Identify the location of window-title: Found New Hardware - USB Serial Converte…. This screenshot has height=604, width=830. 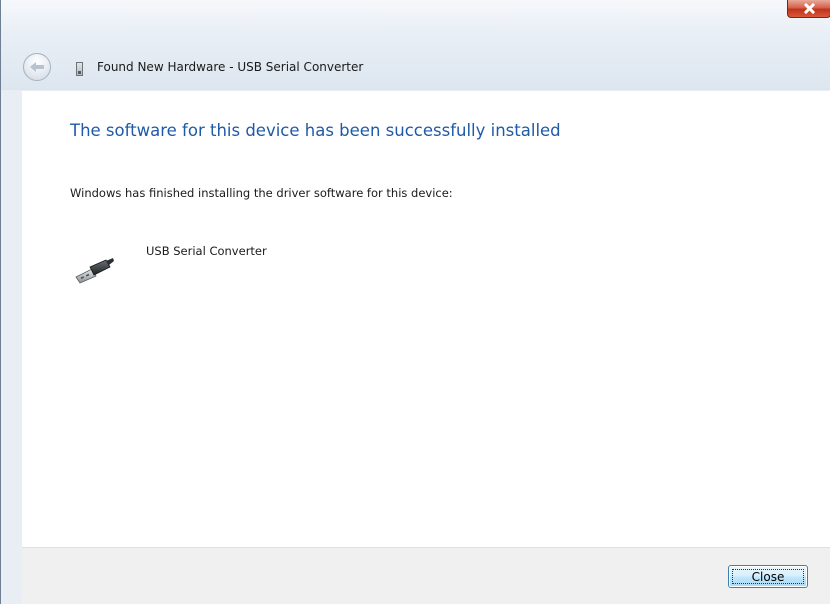
(230, 67).